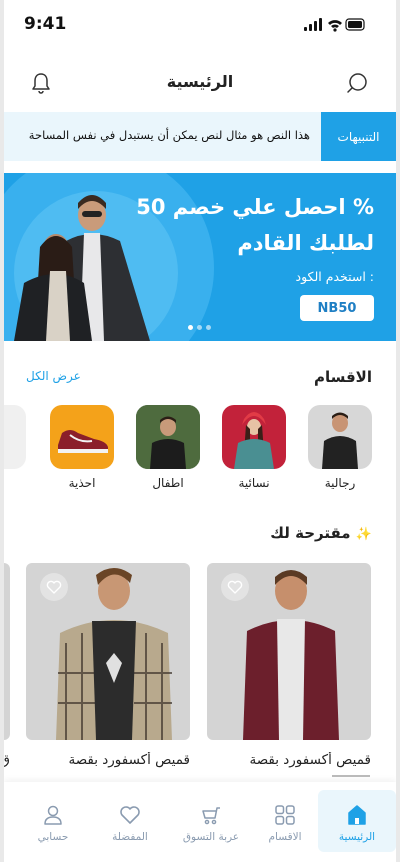 This screenshot has width=400, height=862. I want to click on category-label: نسائية, so click(254, 483).